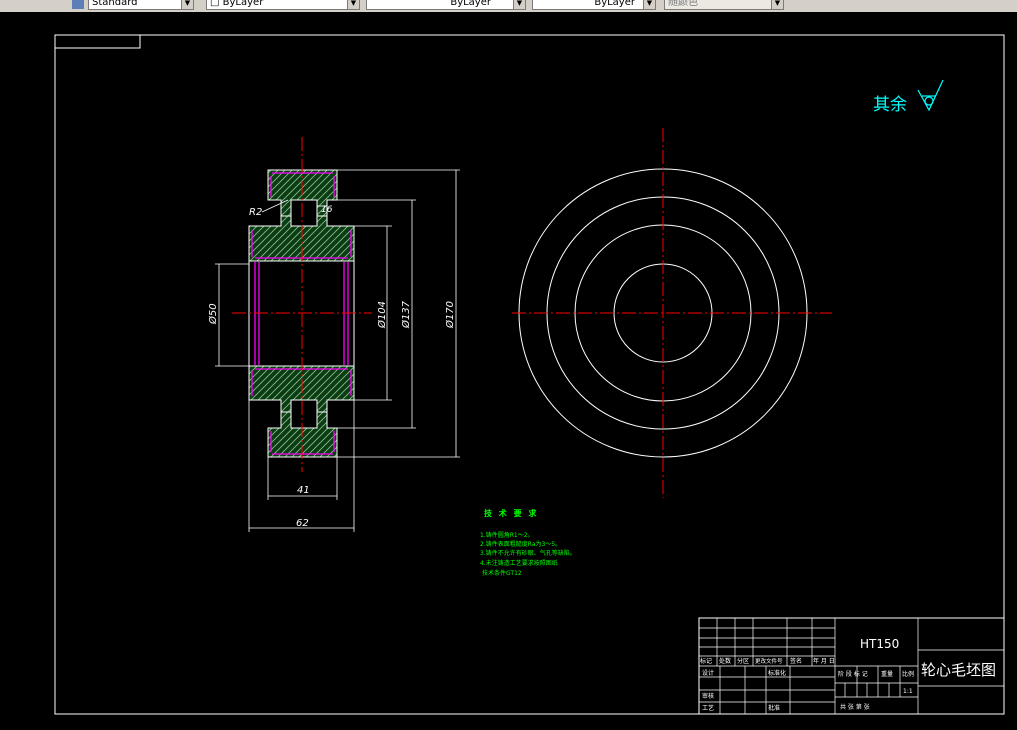 The height and width of the screenshot is (730, 1017). What do you see at coordinates (213, 314) in the screenshot?
I see `dim-phi50: Ø50` at bounding box center [213, 314].